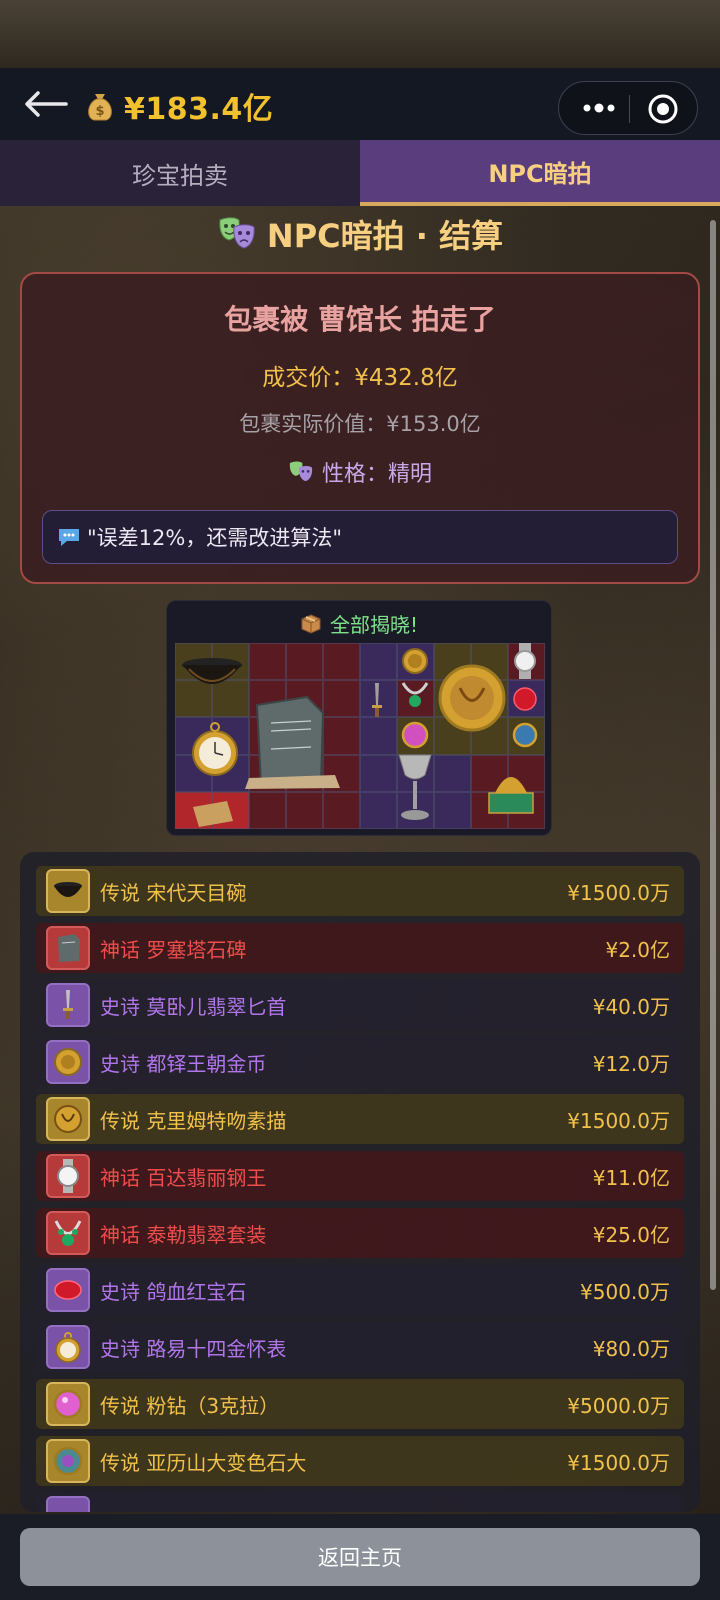  Describe the element at coordinates (213, 1405) in the screenshot. I see `item-title: 粉钻（3克拉）` at that location.